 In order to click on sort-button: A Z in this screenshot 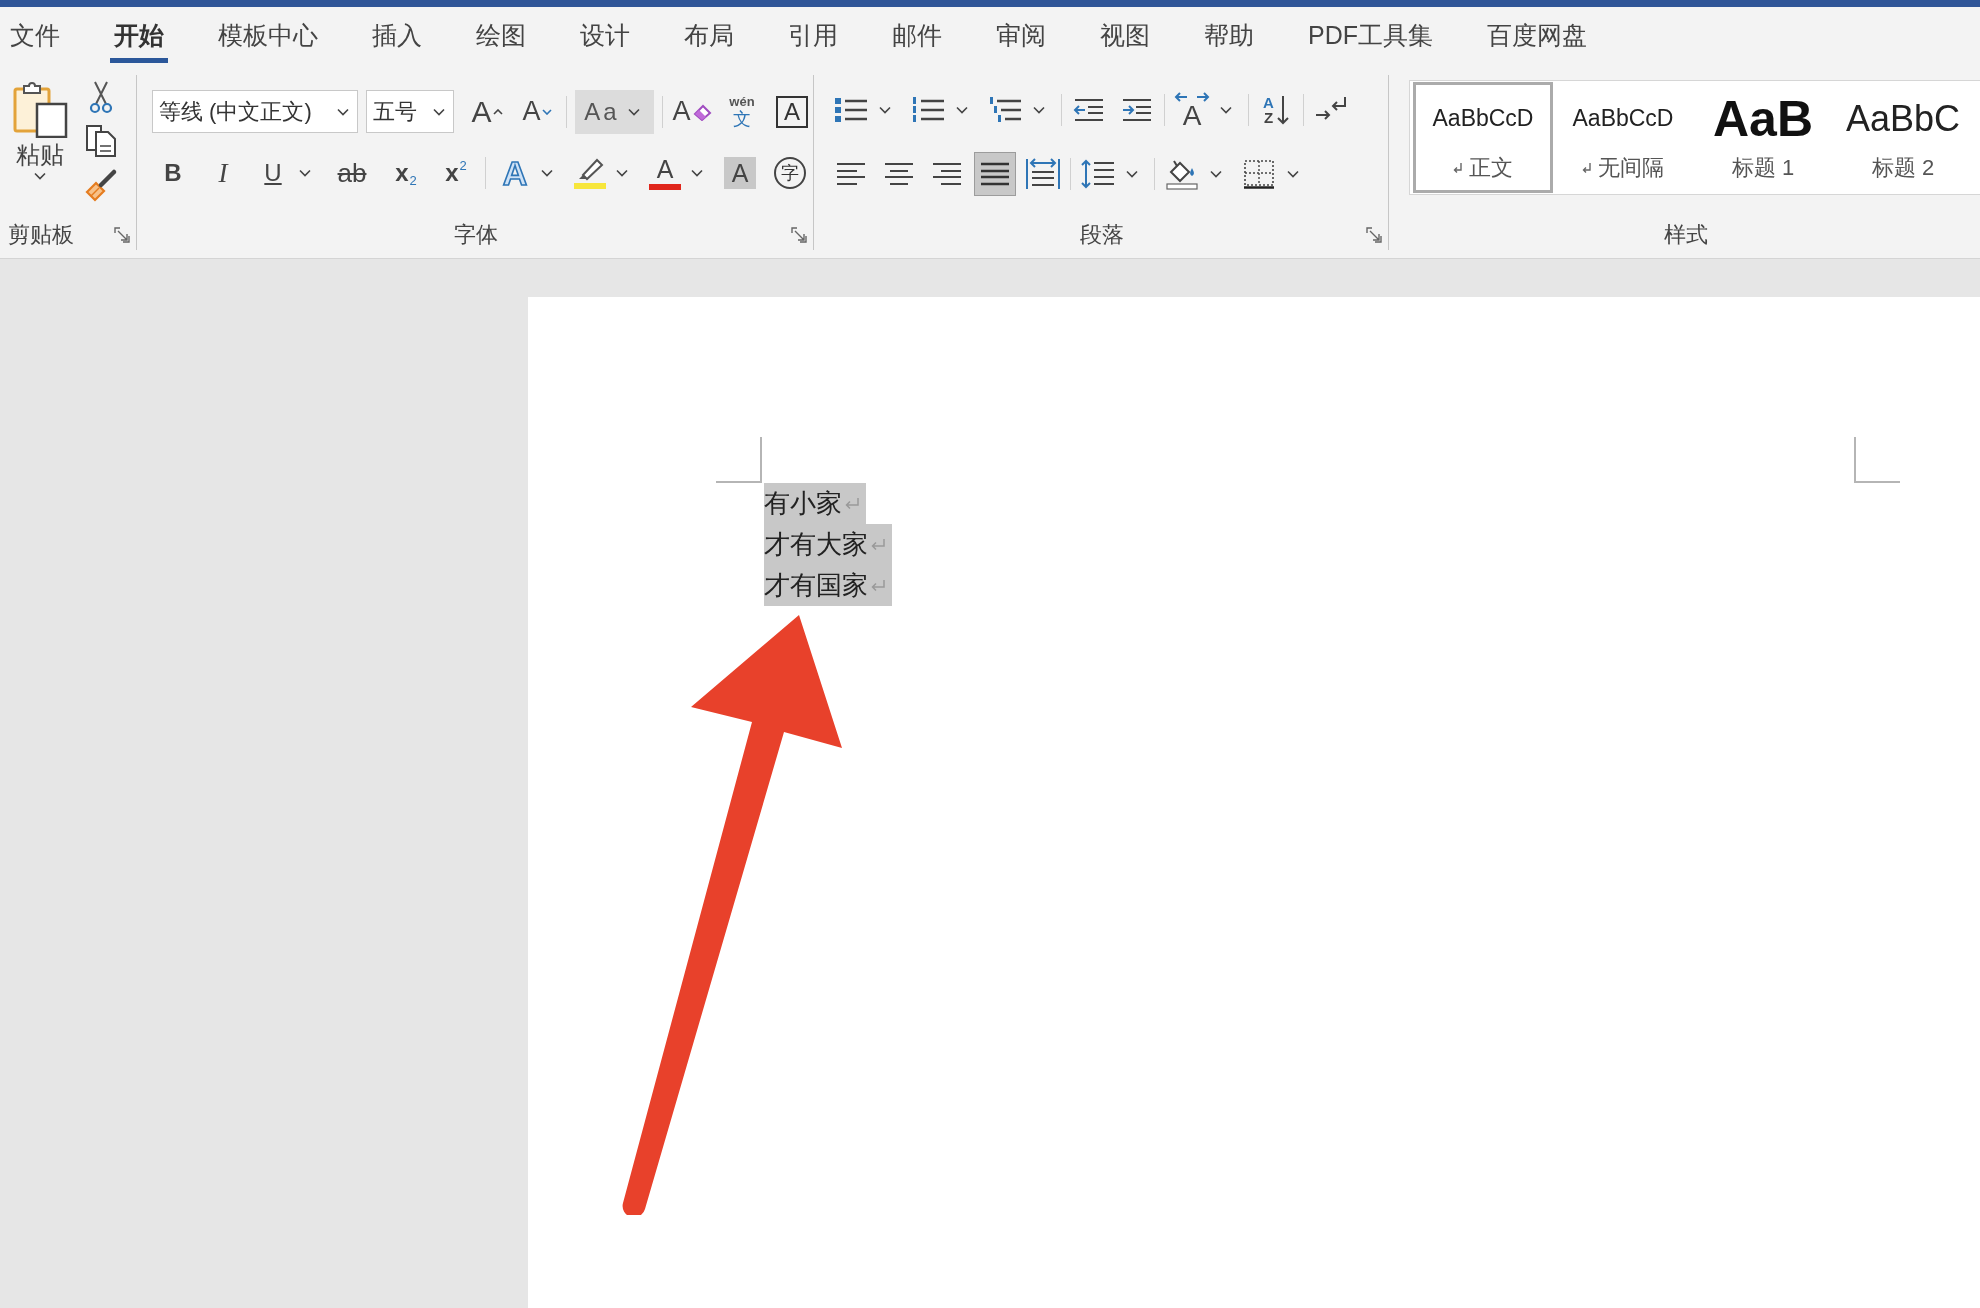, I will do `click(1276, 110)`.